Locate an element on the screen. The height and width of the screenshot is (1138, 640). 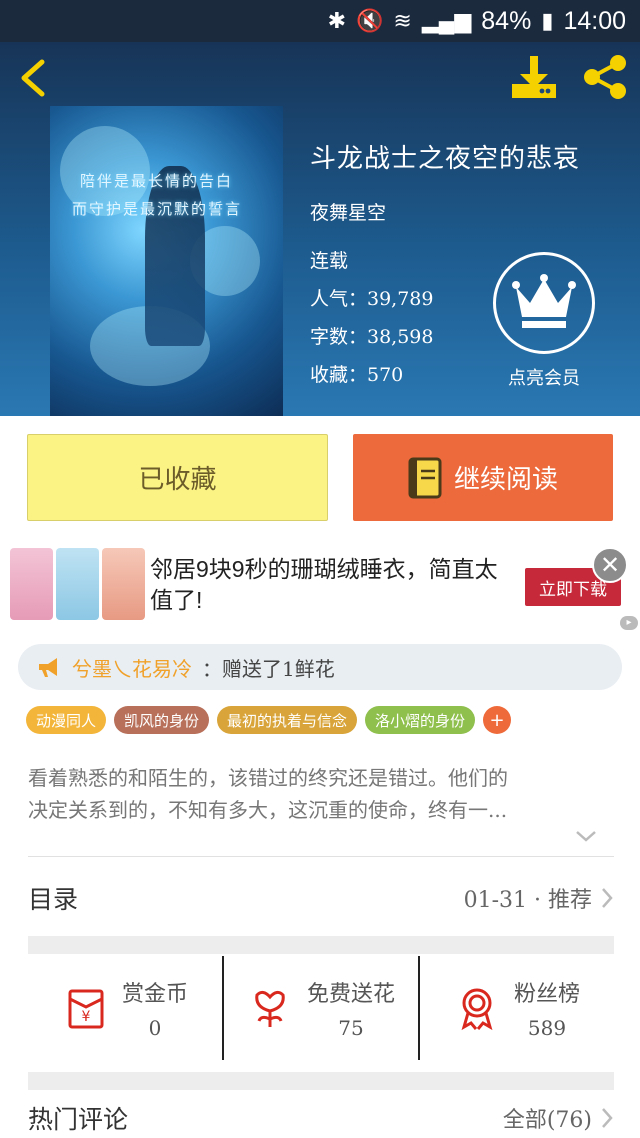
ad-banner: 邻居9块9秒的珊瑚绒睡衣，简直太值了! 立即下载 is located at coordinates (320, 584).